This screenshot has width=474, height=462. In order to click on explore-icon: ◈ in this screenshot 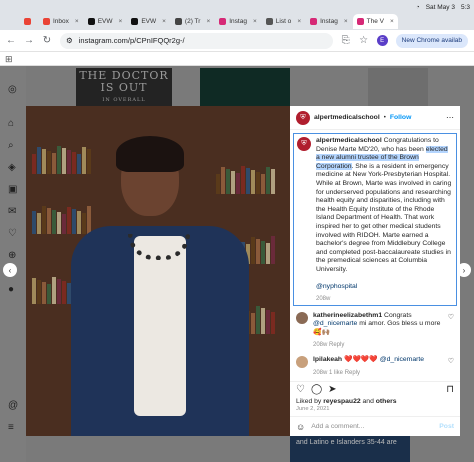, I will do `click(12, 167)`.